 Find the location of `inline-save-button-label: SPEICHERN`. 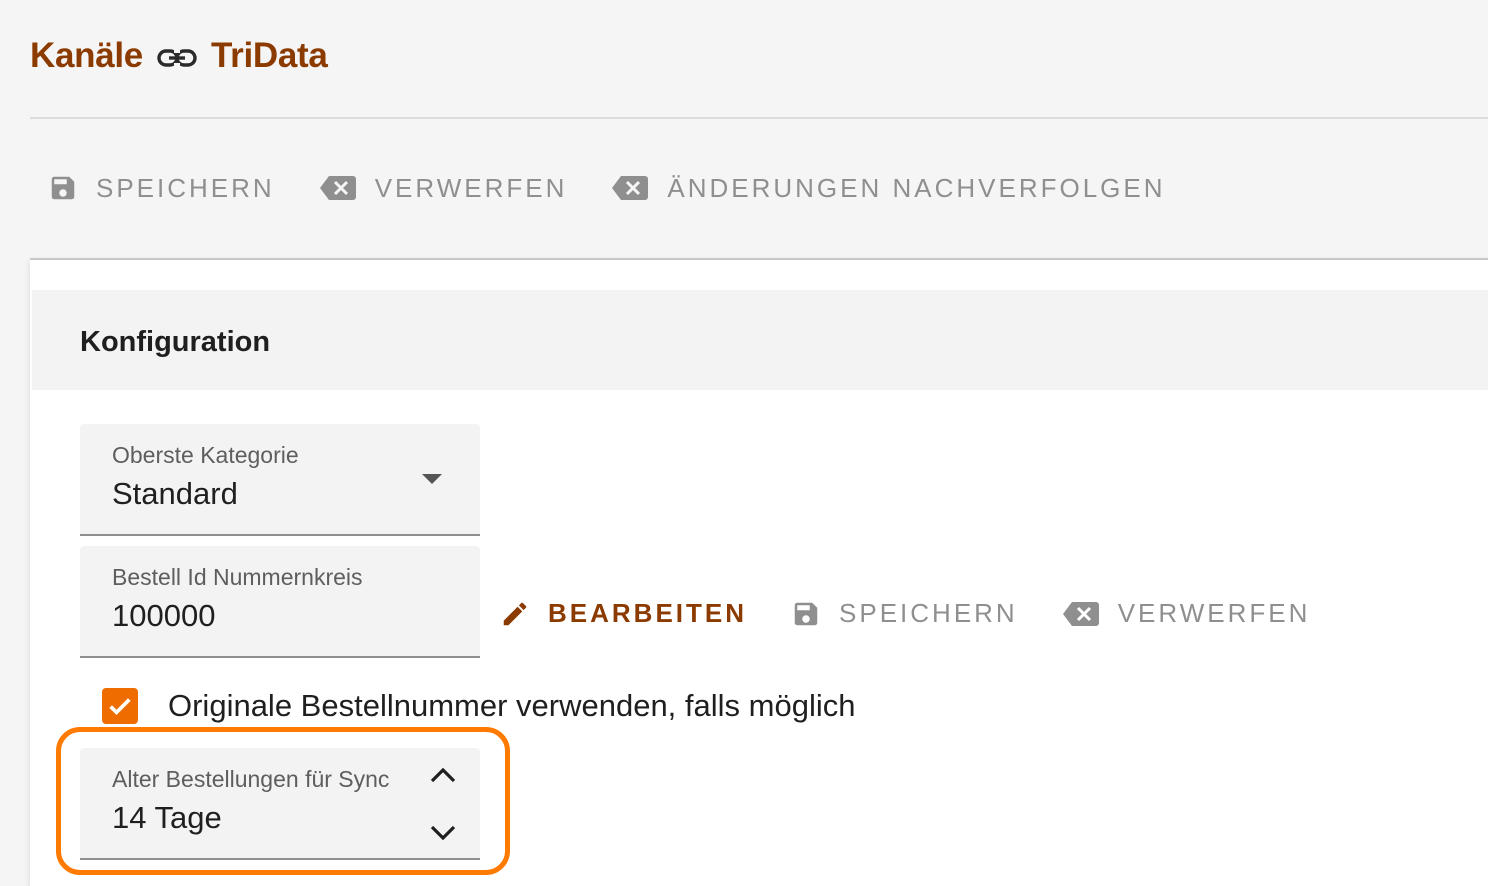

inline-save-button-label: SPEICHERN is located at coordinates (928, 613).